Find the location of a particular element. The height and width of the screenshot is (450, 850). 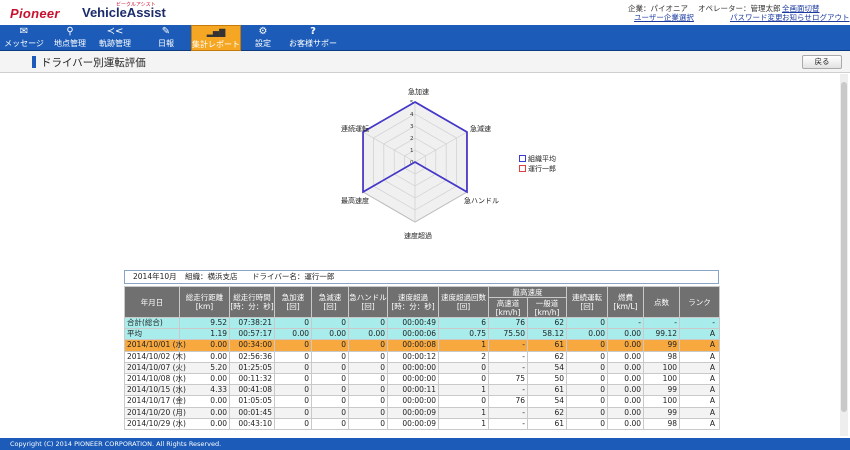

radar-axis-label: 急減速 is located at coordinates (480, 129).